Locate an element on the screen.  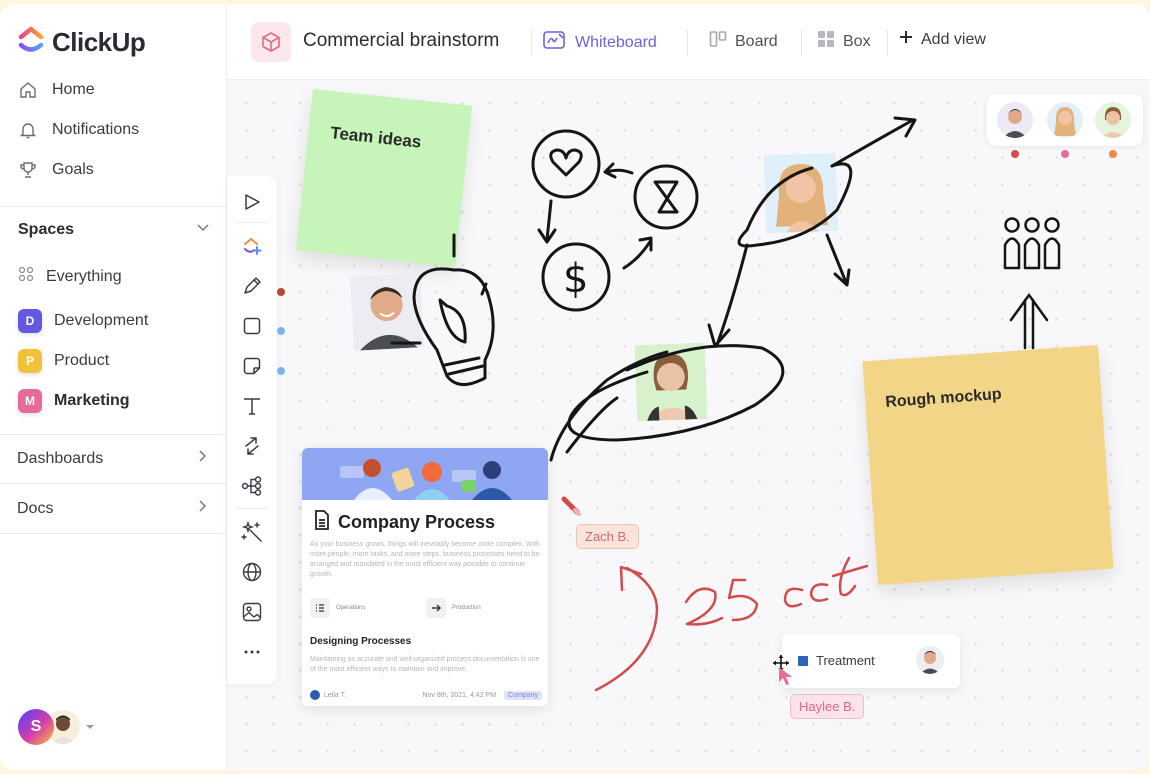
add-view-button: Add view is located at coordinates (942, 39).